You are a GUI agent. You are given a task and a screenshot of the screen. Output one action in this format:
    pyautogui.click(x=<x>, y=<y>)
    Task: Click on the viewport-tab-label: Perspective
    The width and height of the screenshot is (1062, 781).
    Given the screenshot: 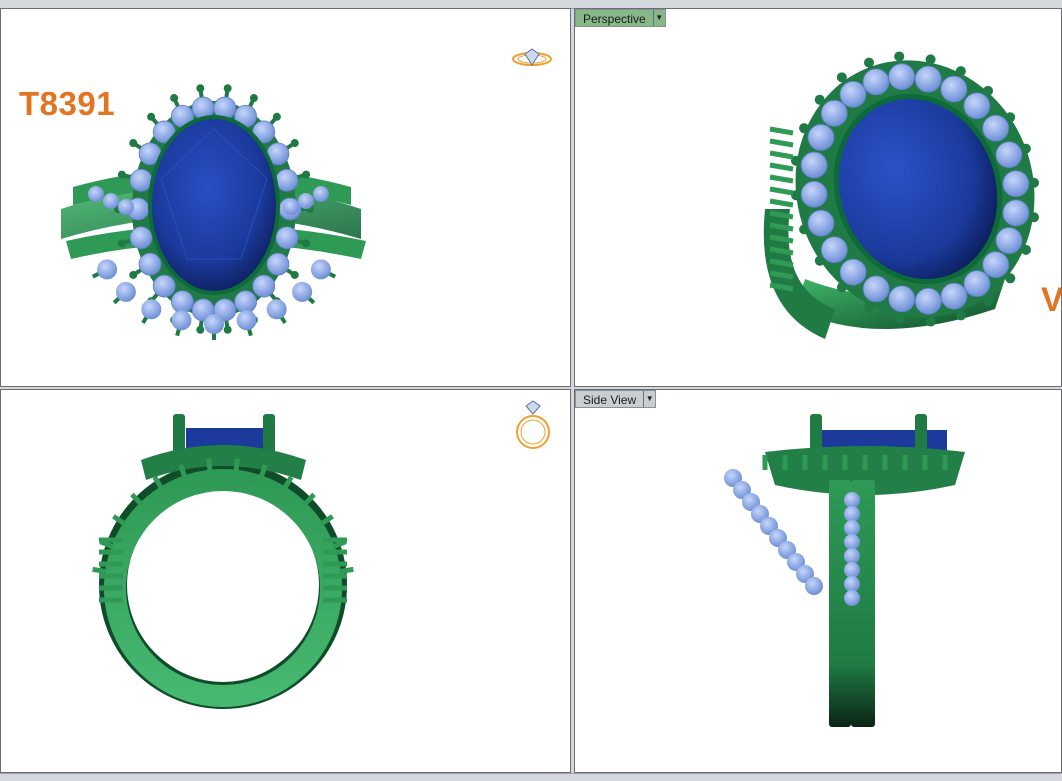 What is the action you would take?
    pyautogui.click(x=614, y=19)
    